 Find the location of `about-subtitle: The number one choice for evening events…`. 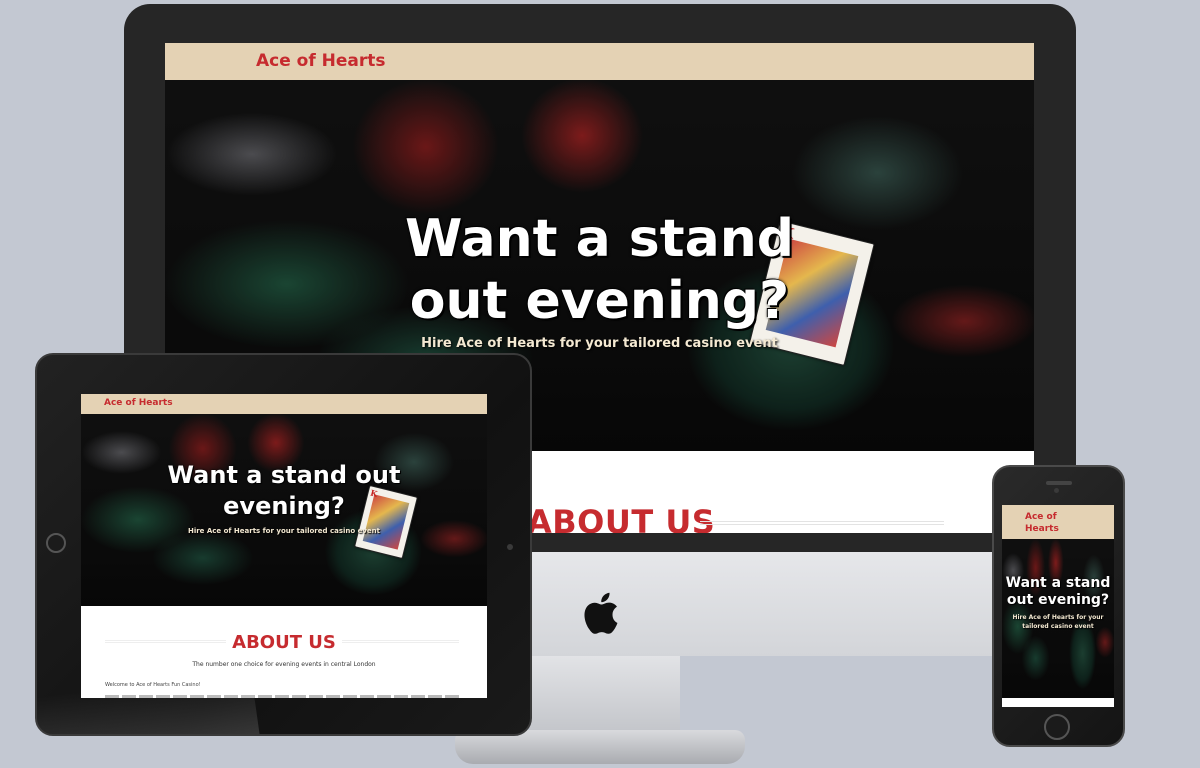

about-subtitle: The number one choice for evening events… is located at coordinates (284, 664).